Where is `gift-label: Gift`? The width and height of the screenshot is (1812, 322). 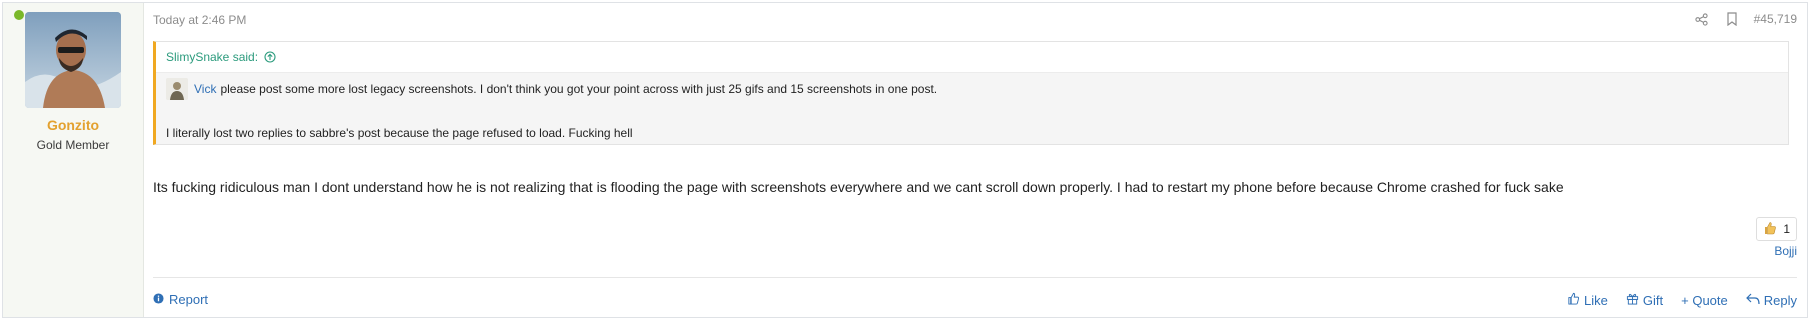
gift-label: Gift is located at coordinates (1653, 300).